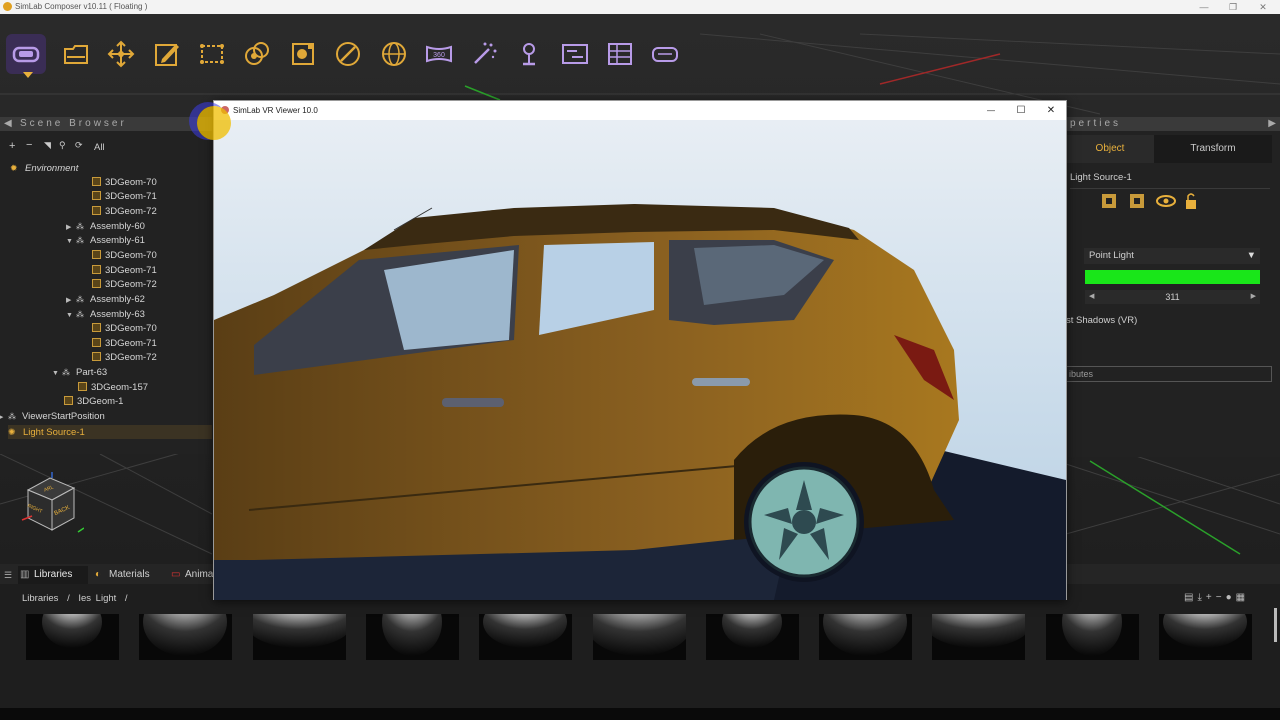 The width and height of the screenshot is (1280, 720). What do you see at coordinates (1172, 256) in the screenshot?
I see `light-type-select: Point Light ▼` at bounding box center [1172, 256].